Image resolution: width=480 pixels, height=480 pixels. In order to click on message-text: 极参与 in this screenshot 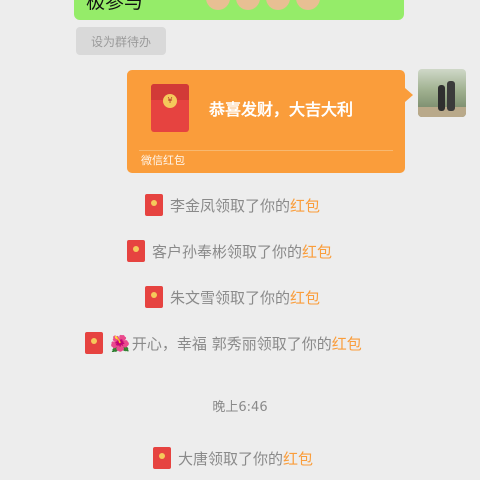, I will do `click(115, 6)`.